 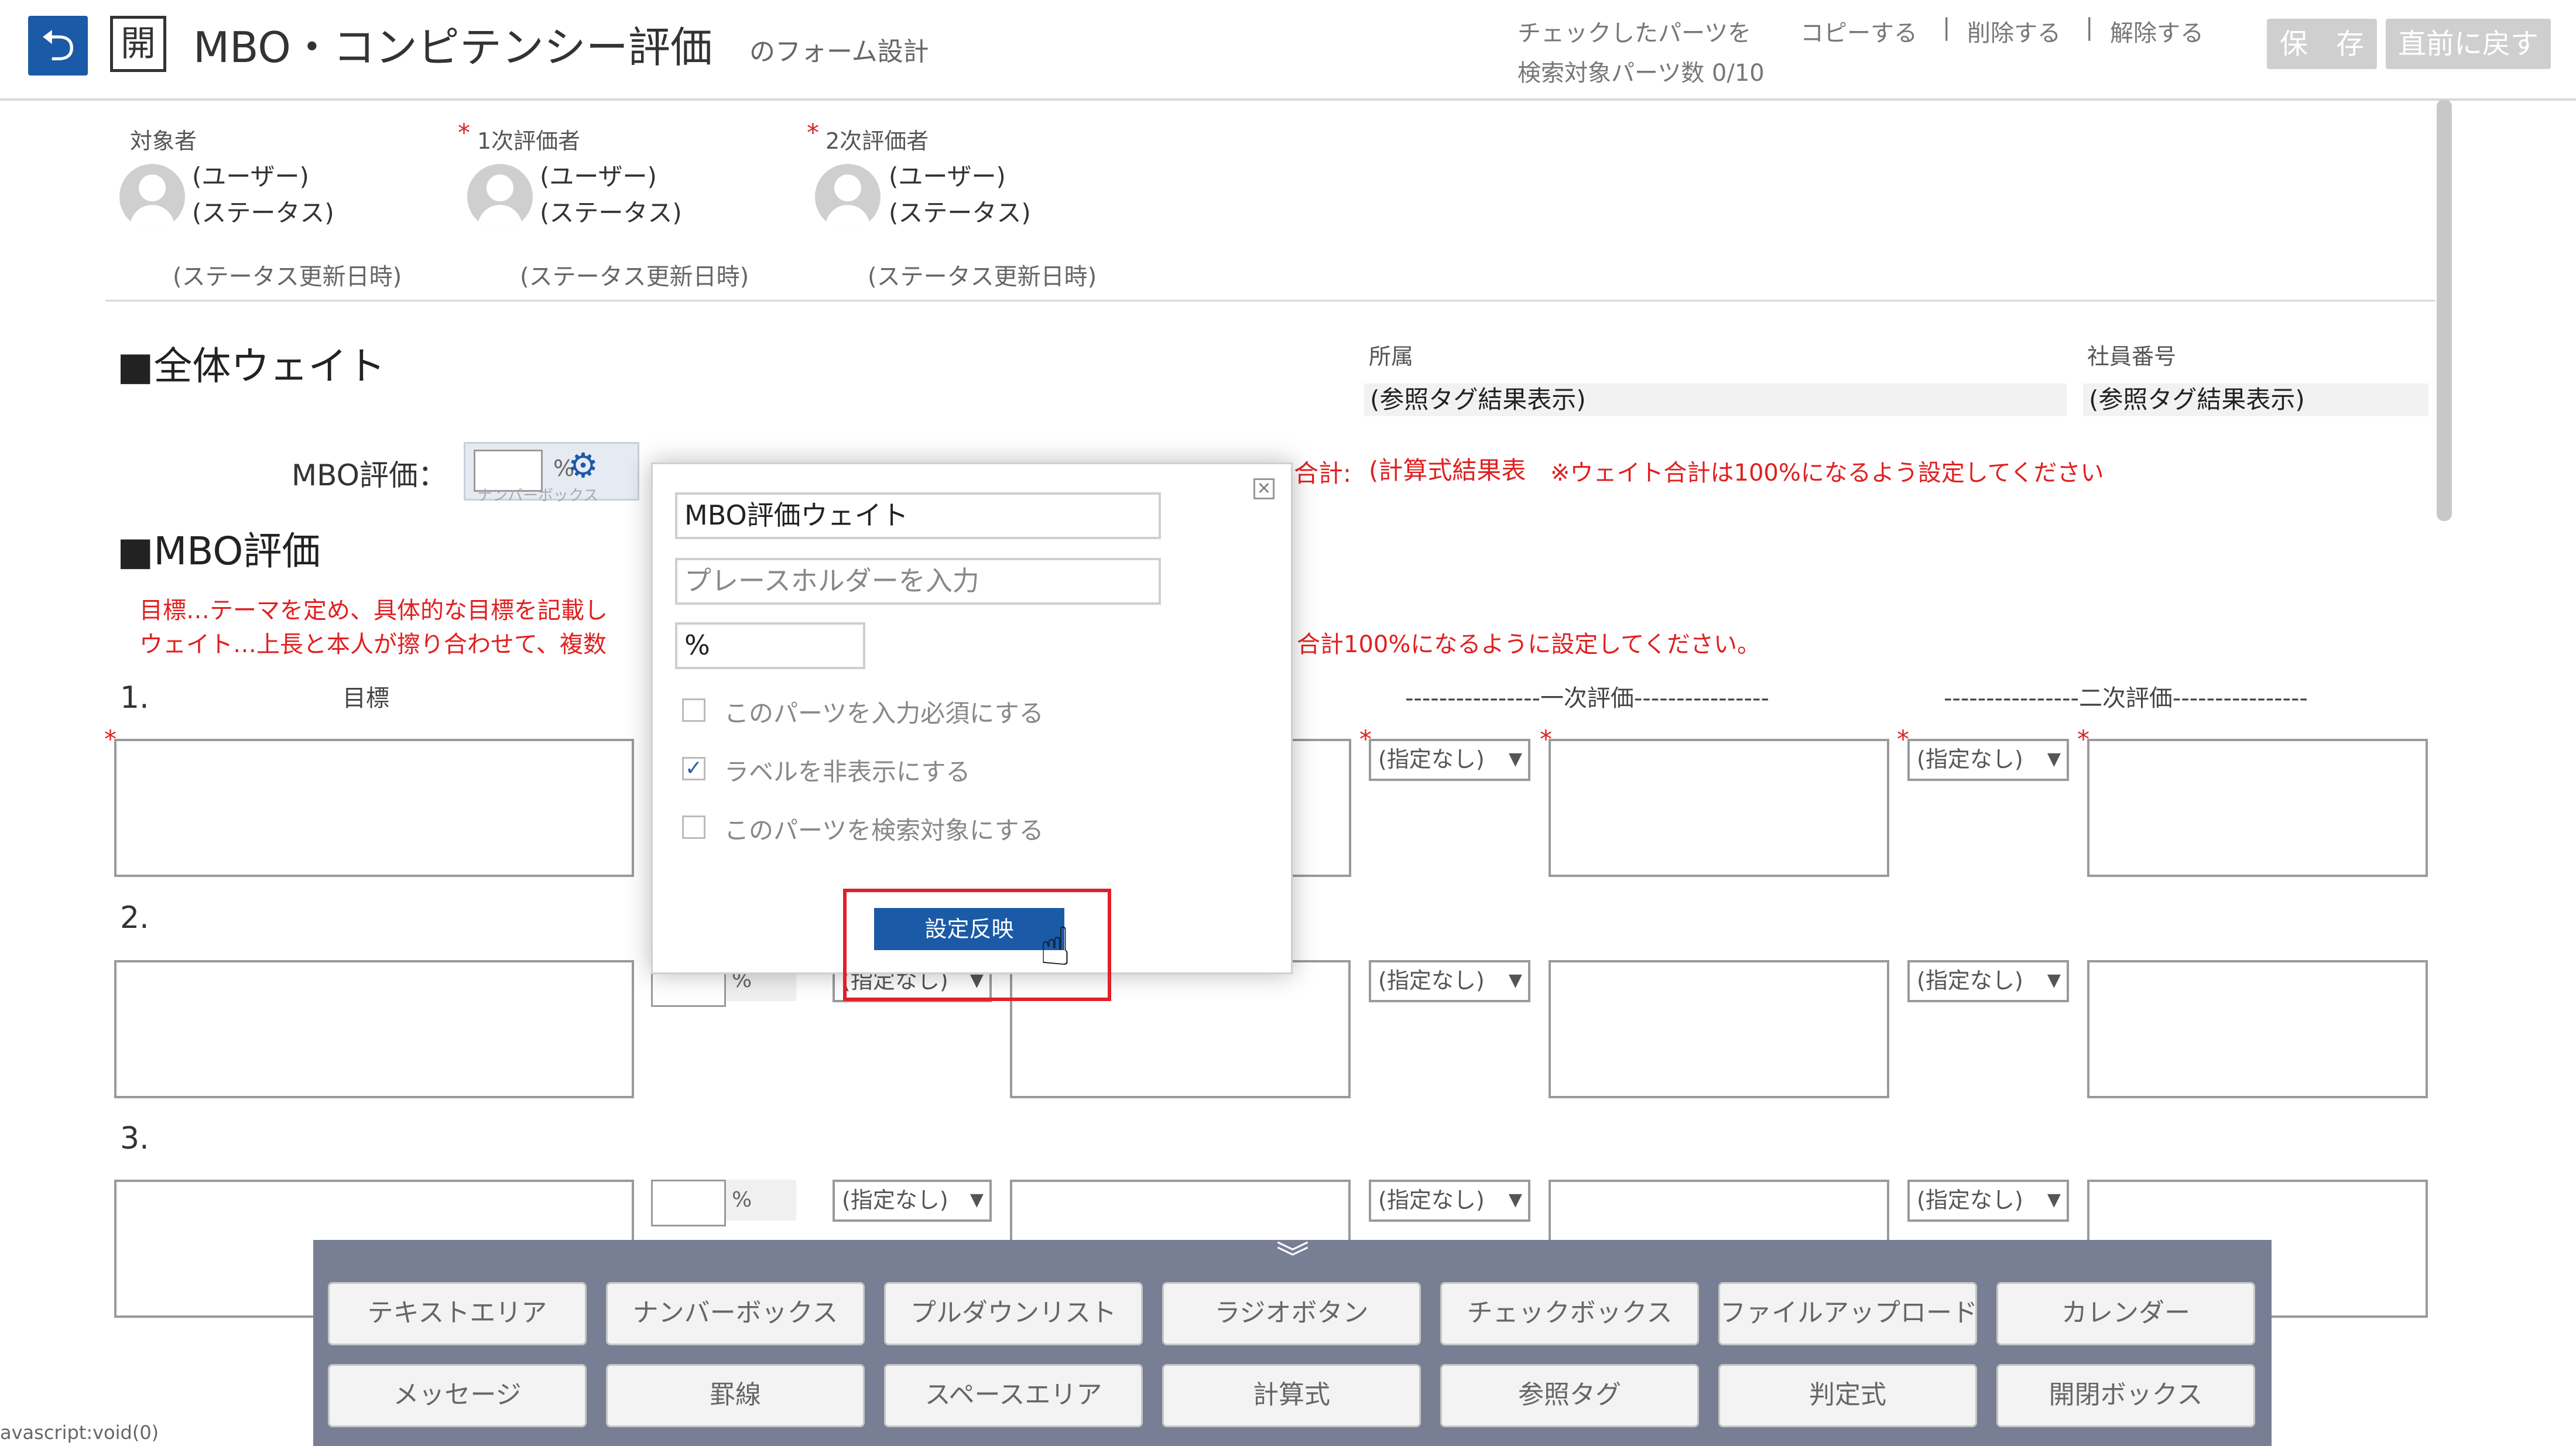 What do you see at coordinates (688, 1203) in the screenshot?
I see `weight-input` at bounding box center [688, 1203].